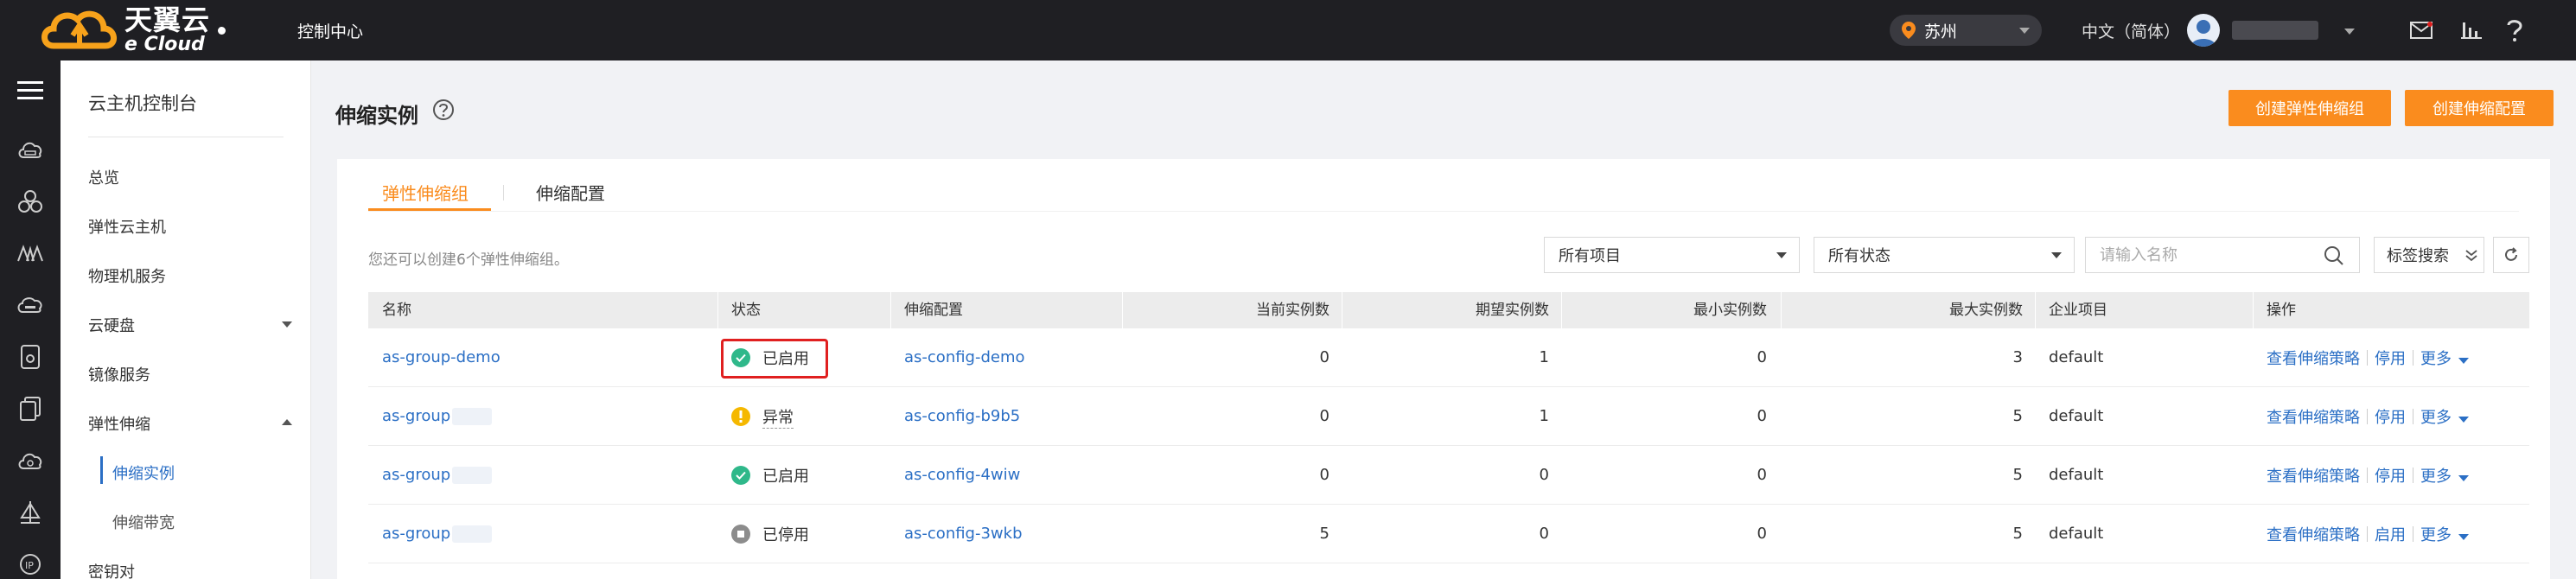 This screenshot has width=2576, height=579. I want to click on logo-cn: 天翼云, so click(167, 19).